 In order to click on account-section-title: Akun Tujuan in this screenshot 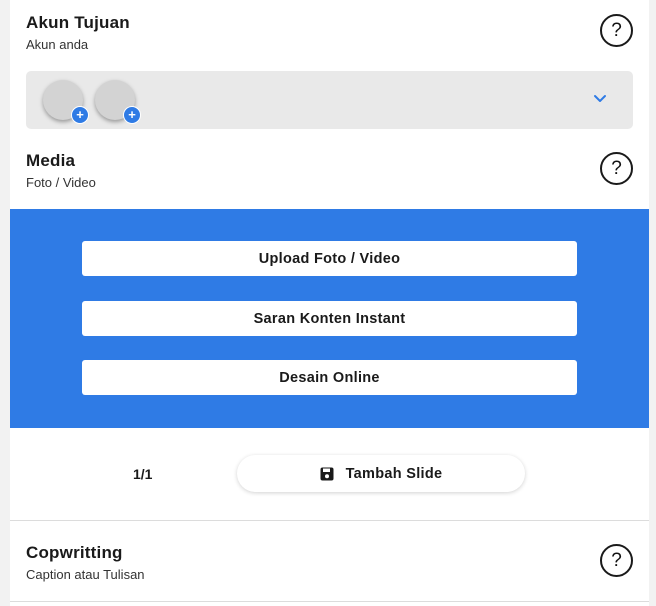, I will do `click(78, 22)`.